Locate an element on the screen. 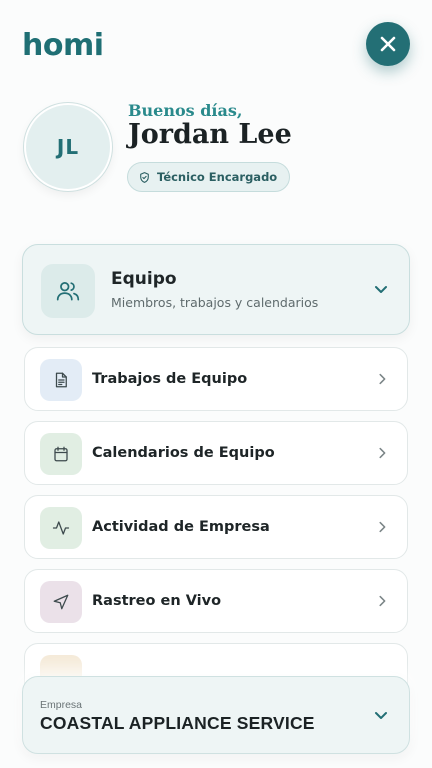 This screenshot has width=432, height=768. menu-item-rastreo: Rastreo en Vivo is located at coordinates (216, 601).